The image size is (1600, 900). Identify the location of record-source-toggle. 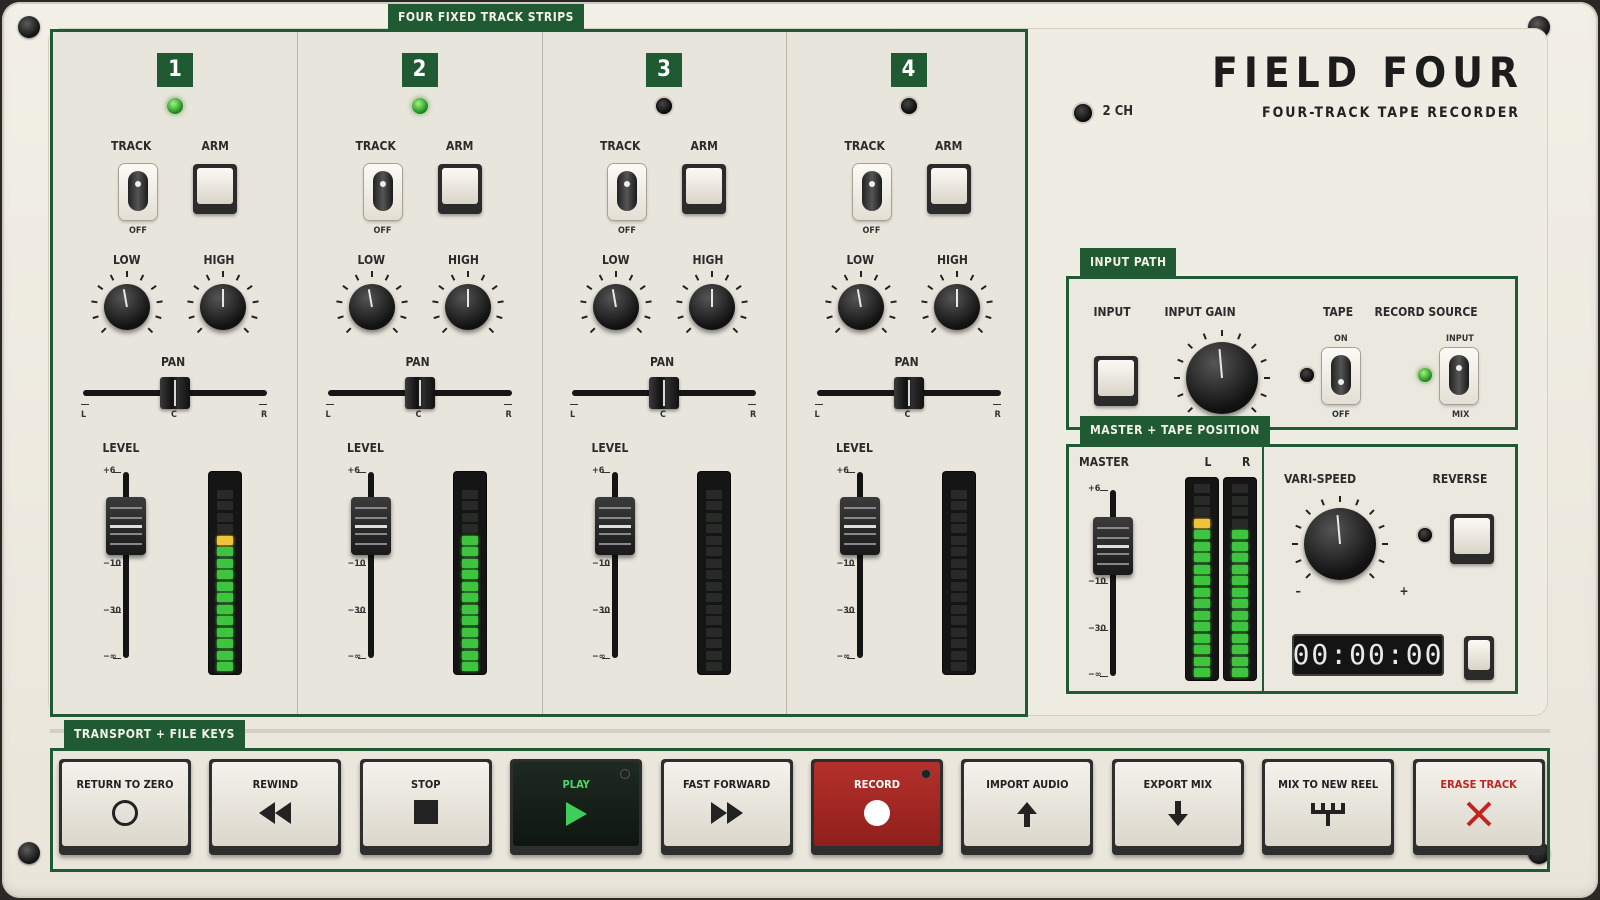
(1459, 376).